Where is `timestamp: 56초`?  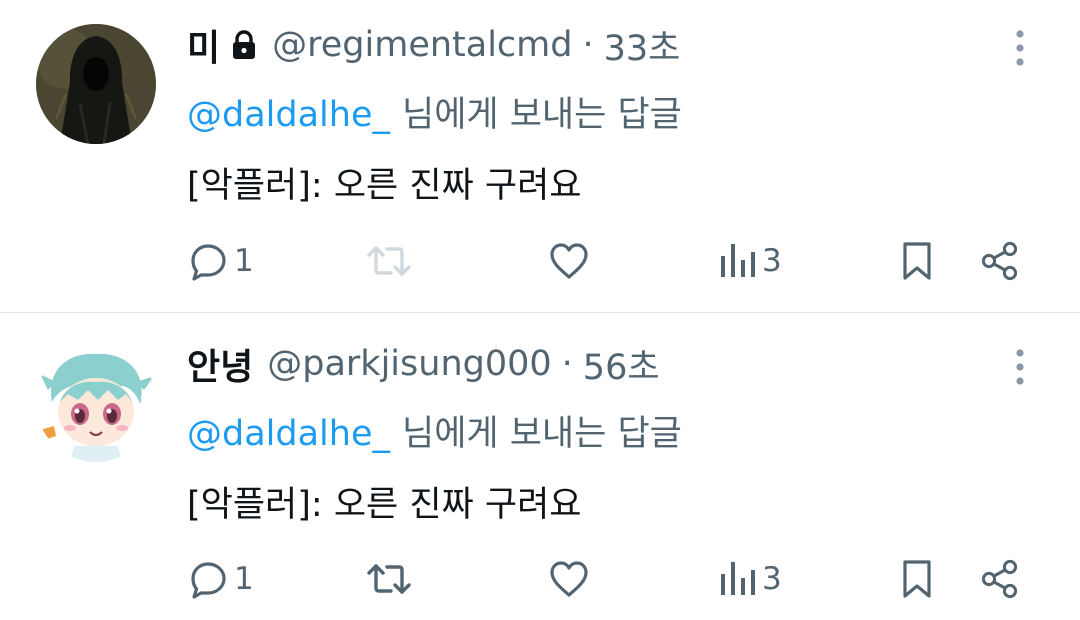 timestamp: 56초 is located at coordinates (621, 364).